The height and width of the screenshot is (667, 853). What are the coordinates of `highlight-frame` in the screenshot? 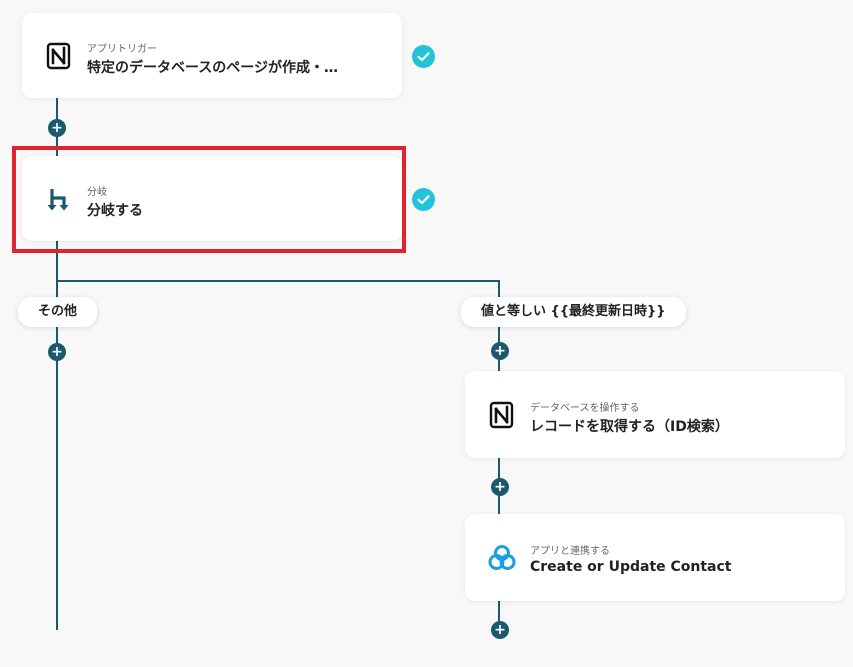 It's located at (209, 199).